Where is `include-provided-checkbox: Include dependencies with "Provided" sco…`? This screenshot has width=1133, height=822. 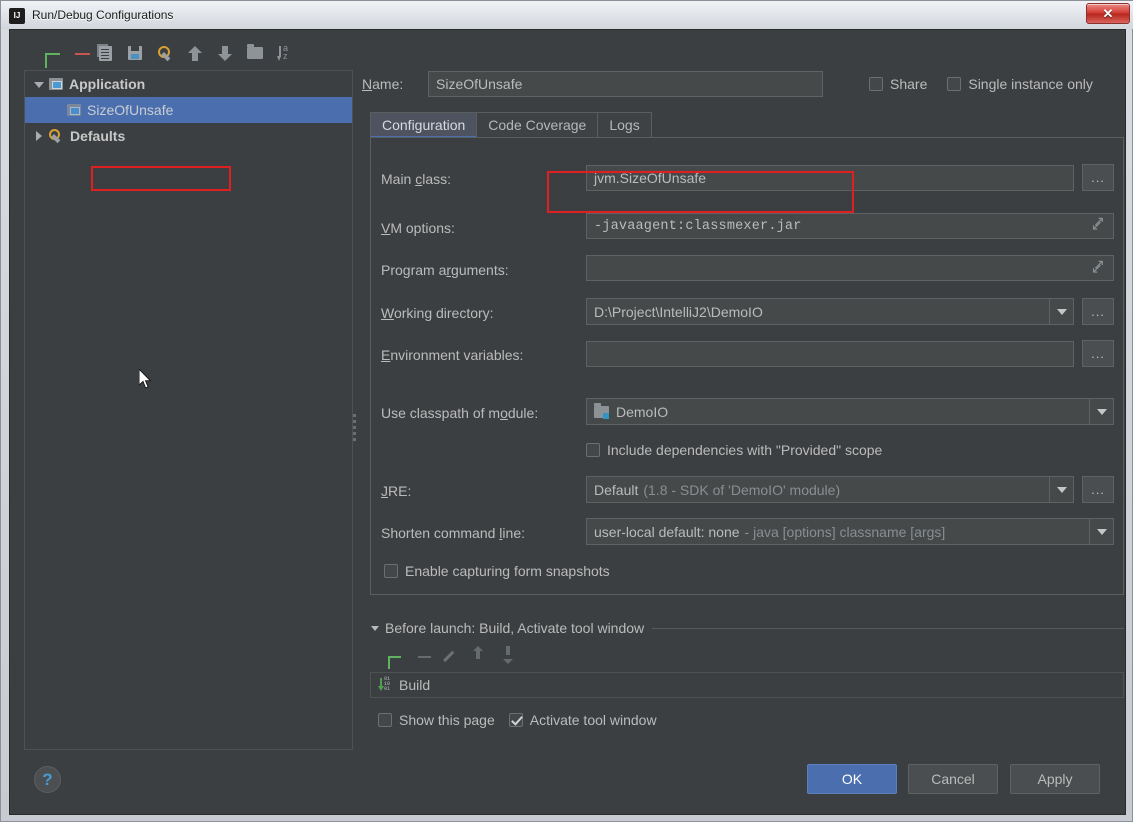 include-provided-checkbox: Include dependencies with "Provided" sco… is located at coordinates (734, 450).